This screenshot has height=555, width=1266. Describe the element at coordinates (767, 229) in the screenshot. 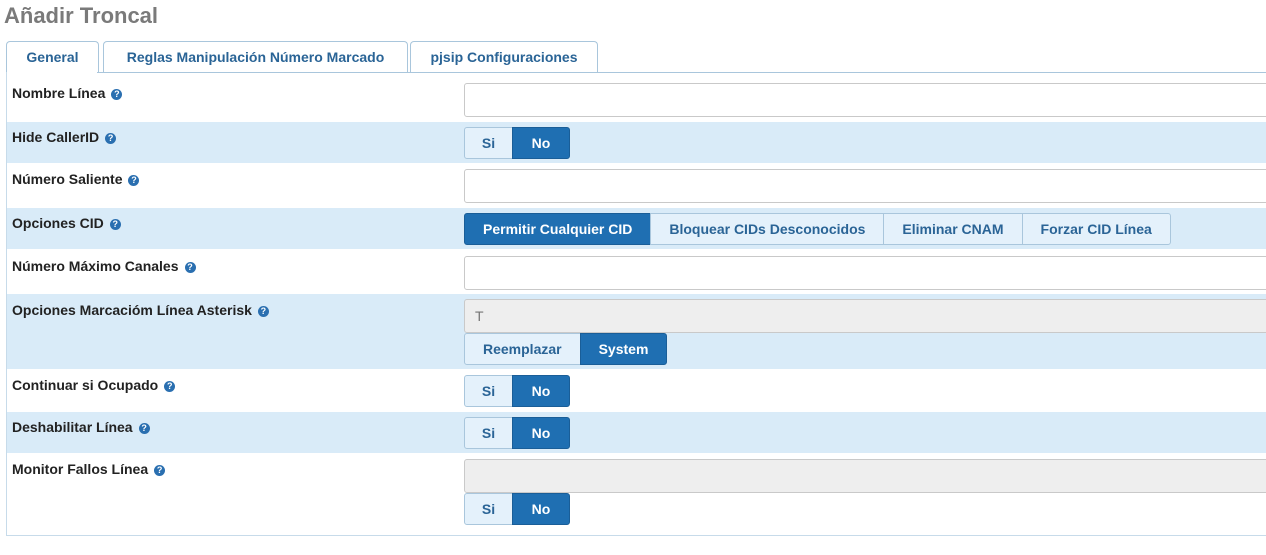

I see `bloquear-cids-button: Bloquear CIDs Desconocidos` at that location.